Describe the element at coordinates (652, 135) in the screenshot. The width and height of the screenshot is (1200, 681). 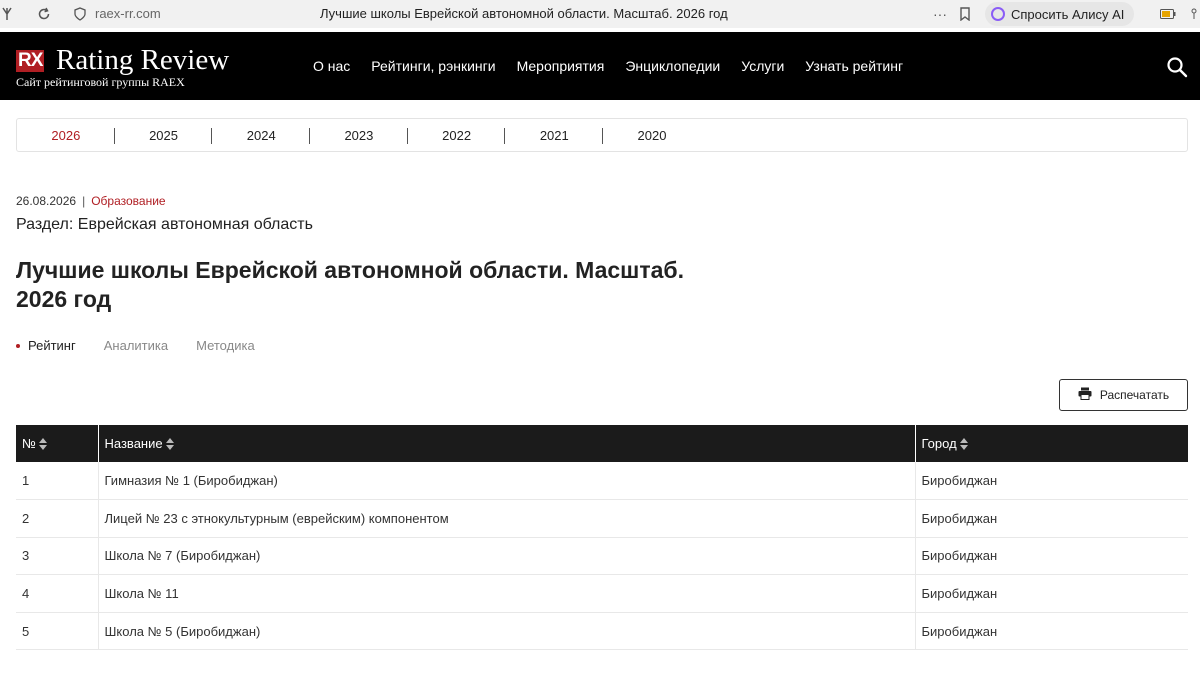
I see `year-tab-2020: 2020` at that location.